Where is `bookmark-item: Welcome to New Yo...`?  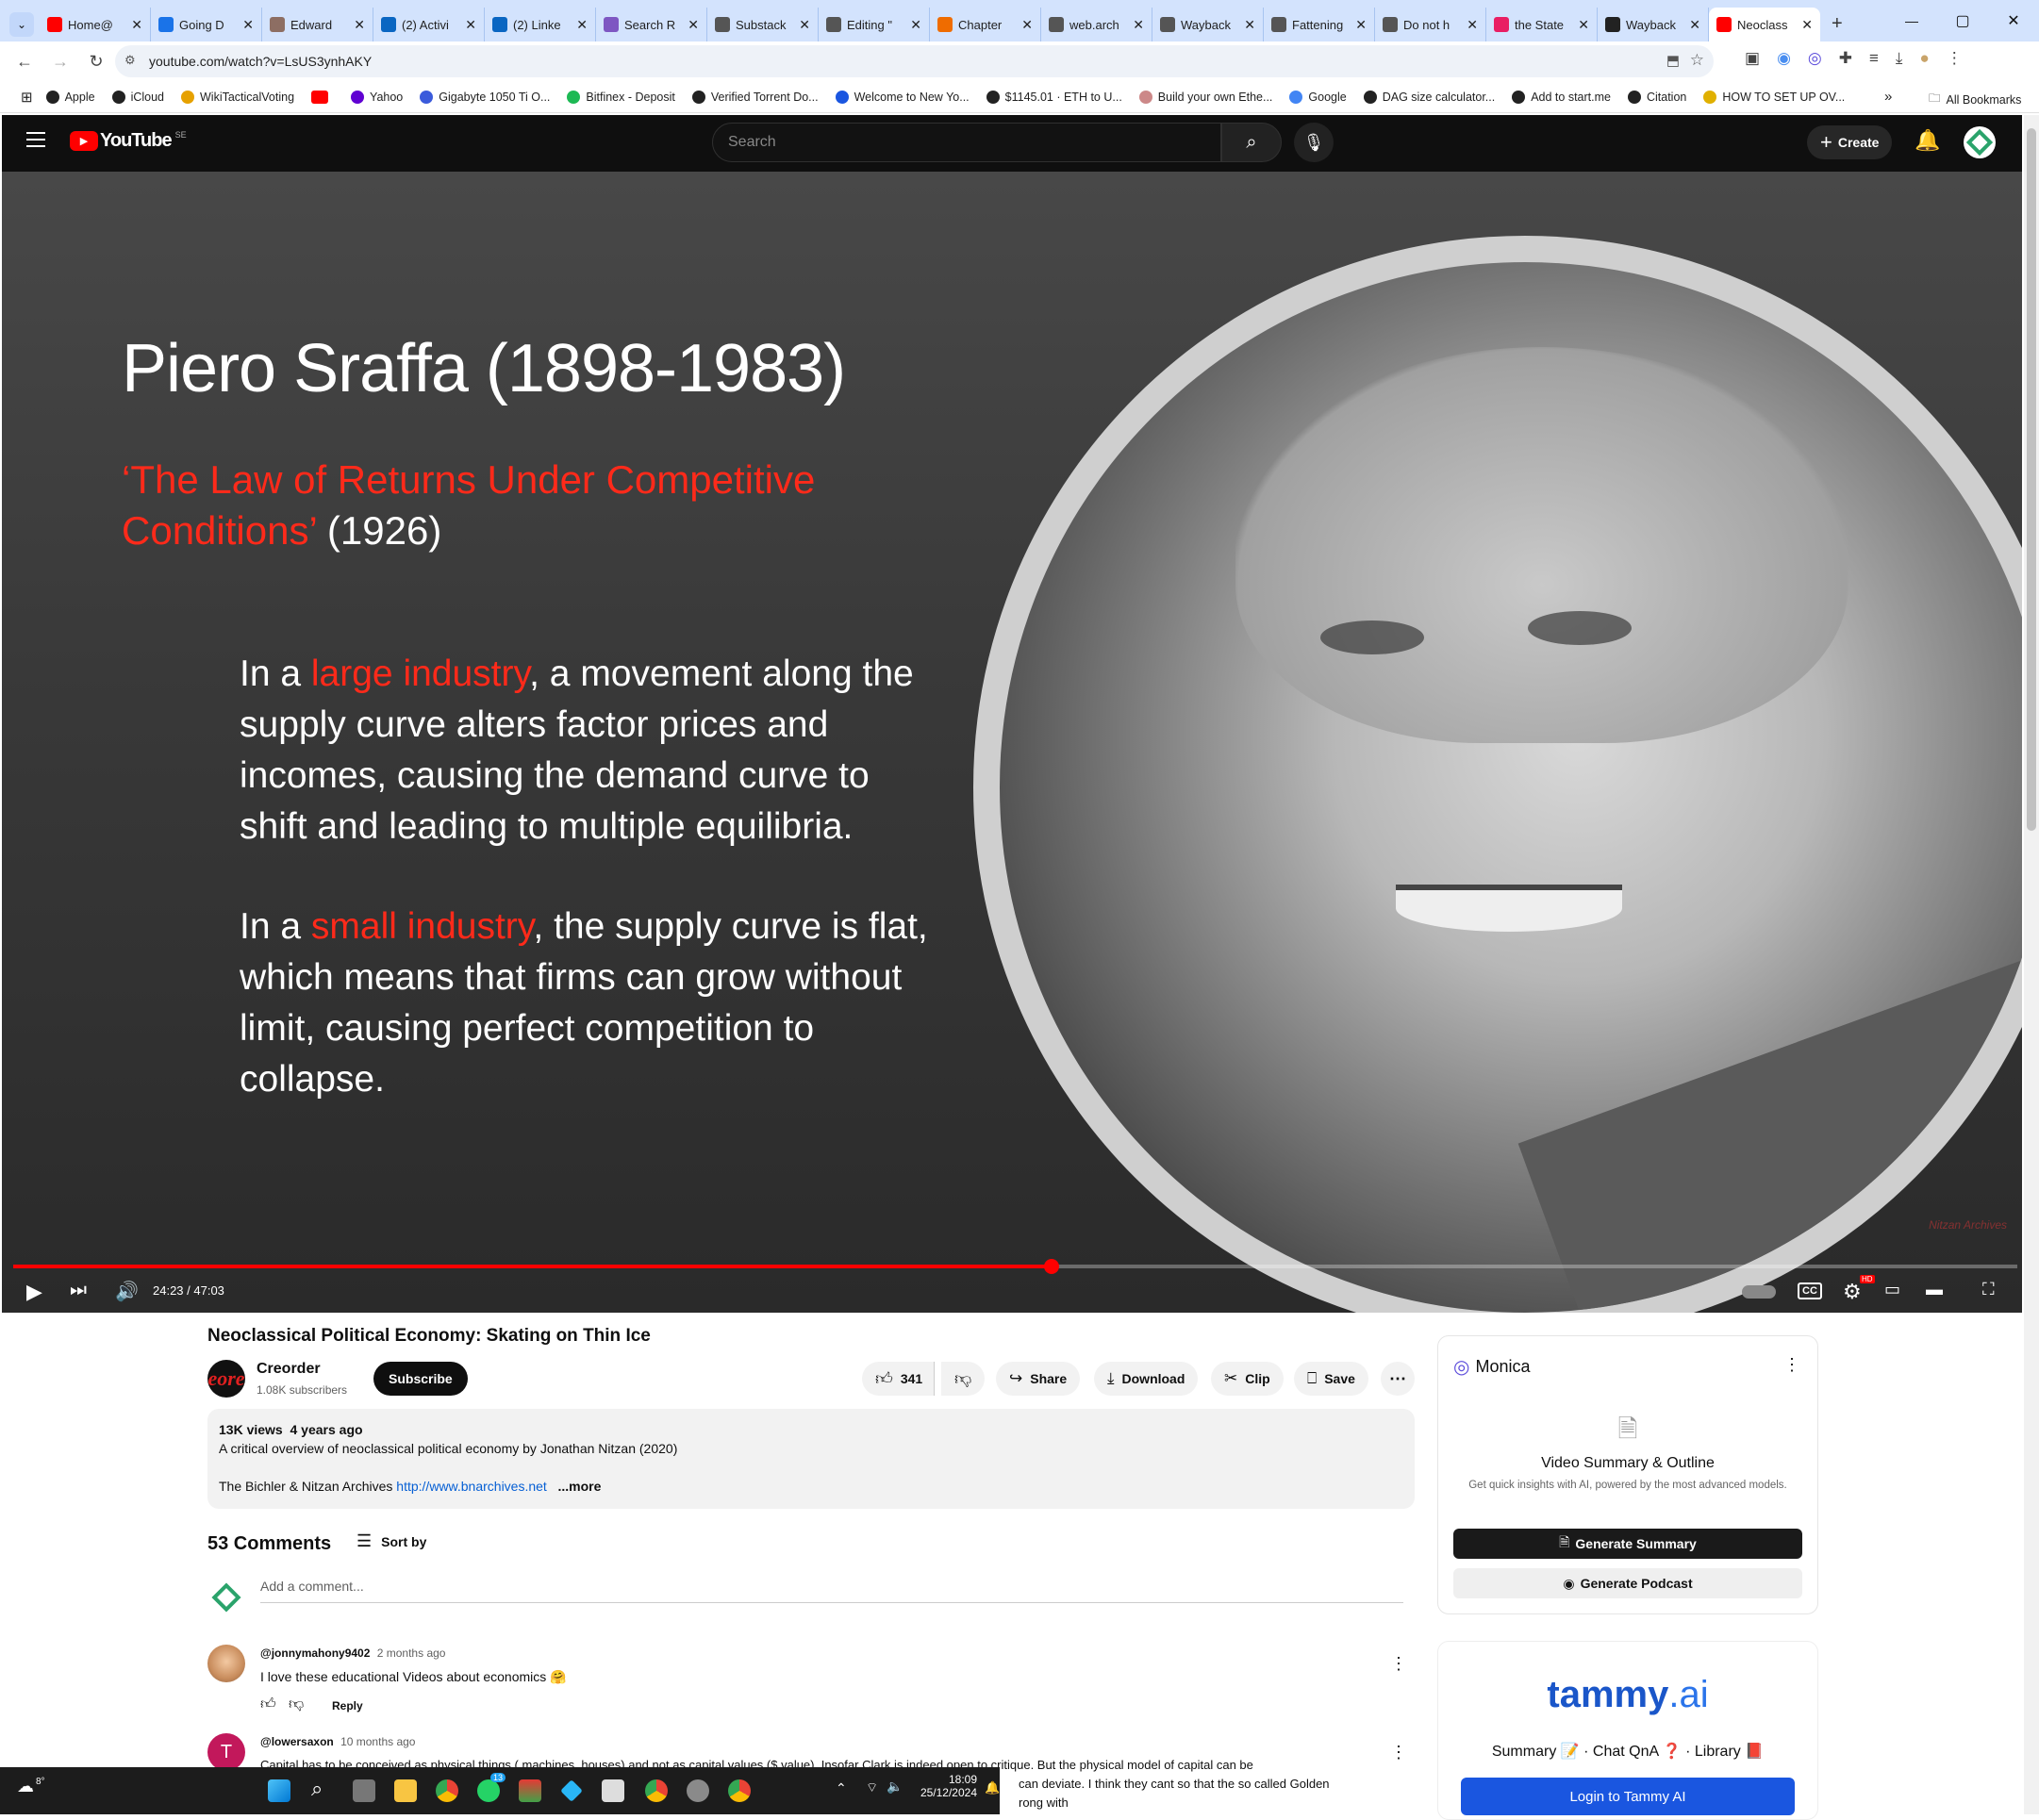
bookmark-item: Welcome to New Yo... is located at coordinates (903, 97).